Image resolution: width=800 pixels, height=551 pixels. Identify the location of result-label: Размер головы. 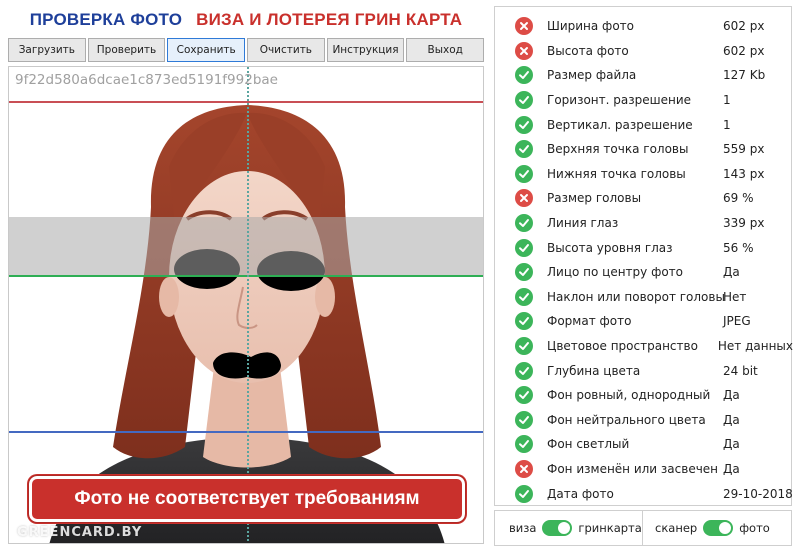
(594, 198).